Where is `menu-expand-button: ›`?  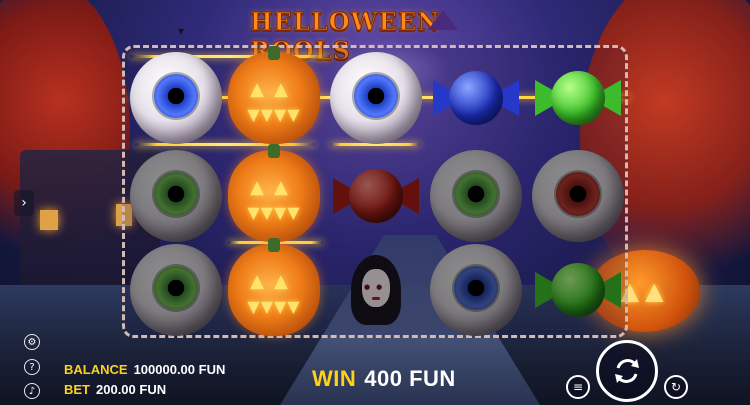 menu-expand-button: › is located at coordinates (24, 203).